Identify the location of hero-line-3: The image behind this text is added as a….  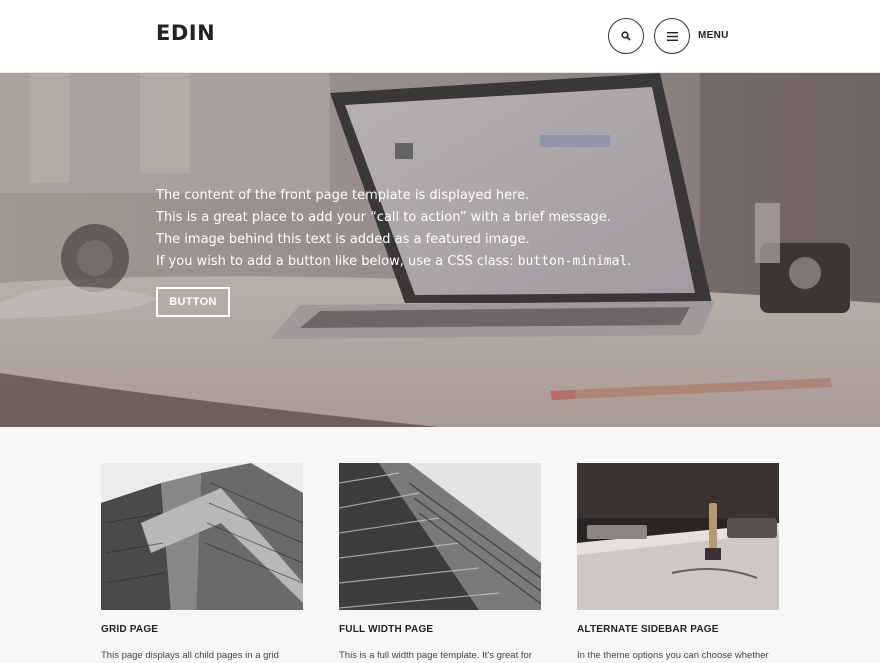
(343, 239).